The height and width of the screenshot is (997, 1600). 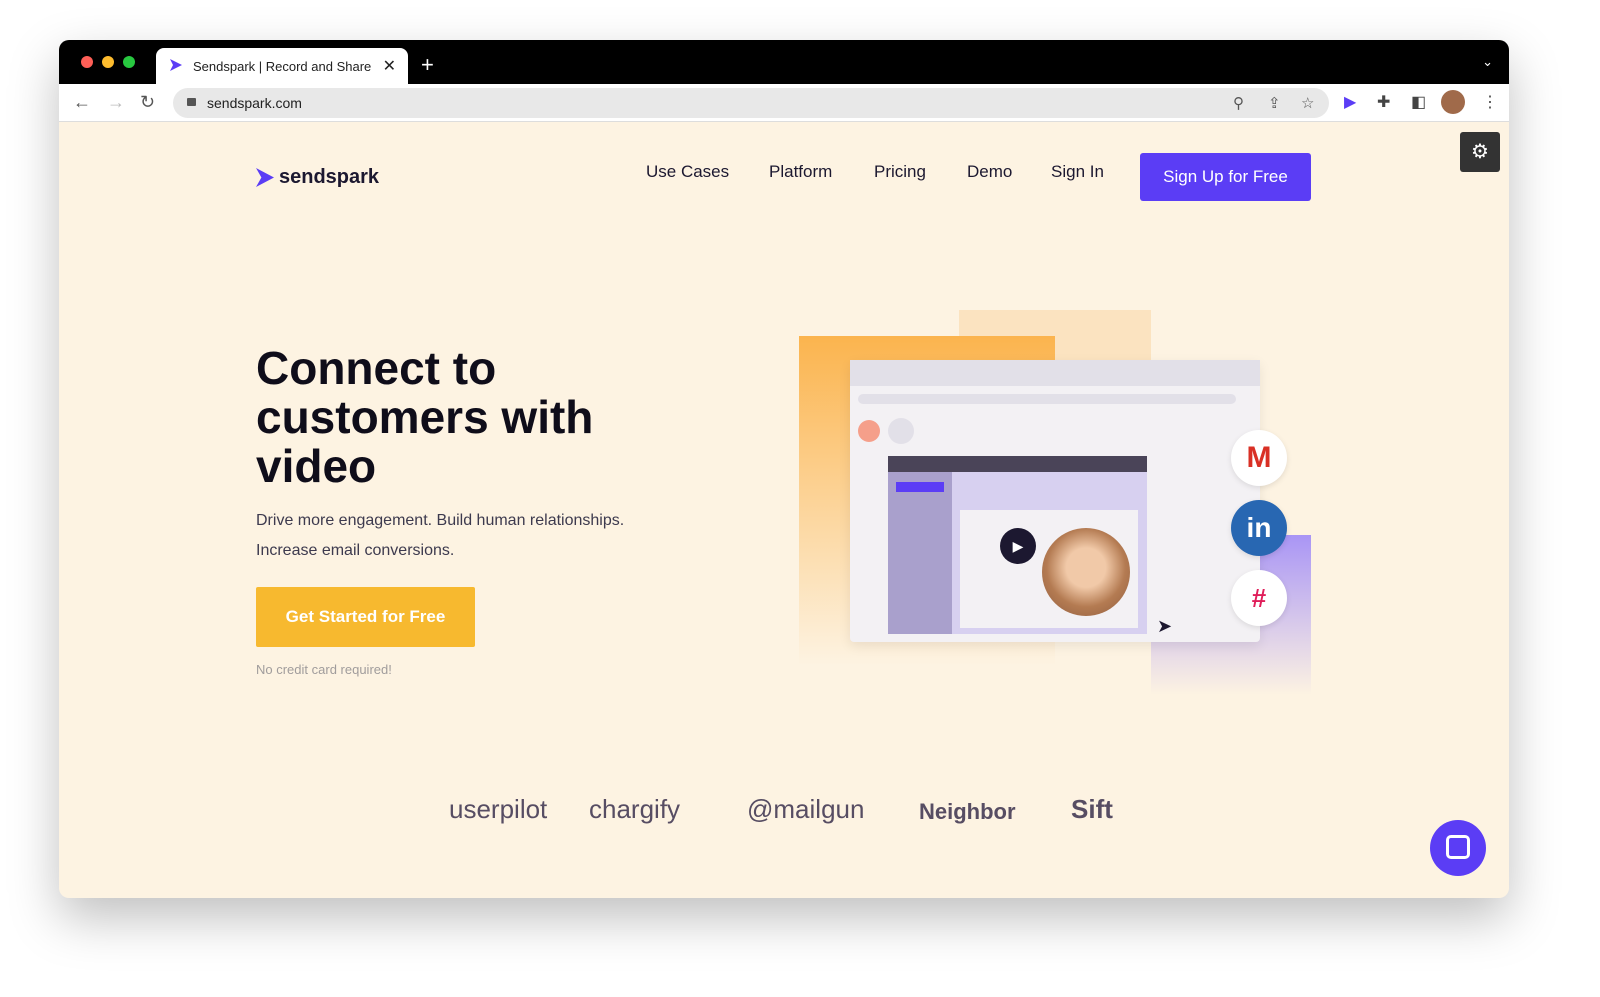 What do you see at coordinates (1238, 103) in the screenshot?
I see `zoom-icon: ⚲` at bounding box center [1238, 103].